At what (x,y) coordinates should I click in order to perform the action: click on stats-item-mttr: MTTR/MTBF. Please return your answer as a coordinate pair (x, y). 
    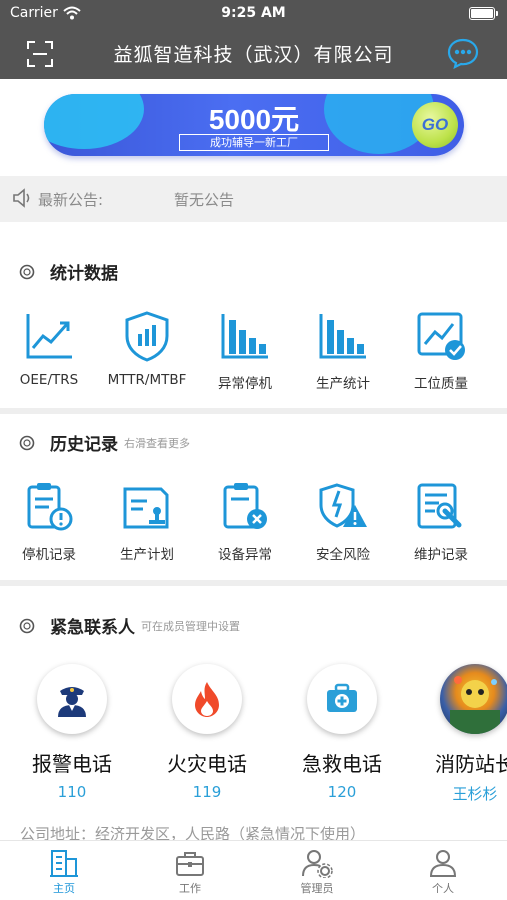
    Looking at the image, I should click on (147, 351).